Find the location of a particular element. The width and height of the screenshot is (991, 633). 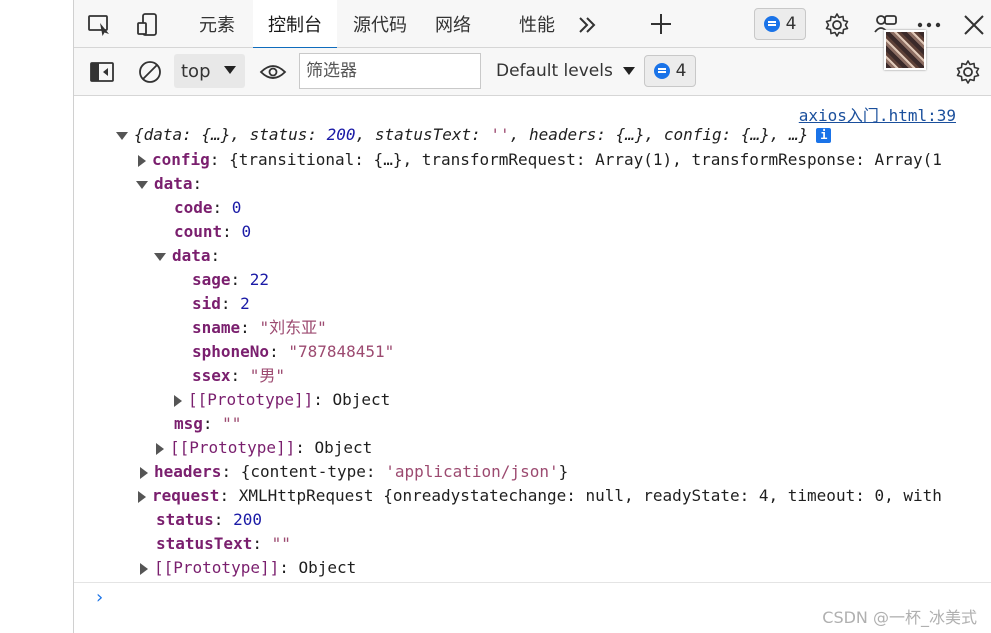

msg-row: msg: "" is located at coordinates (208, 423).